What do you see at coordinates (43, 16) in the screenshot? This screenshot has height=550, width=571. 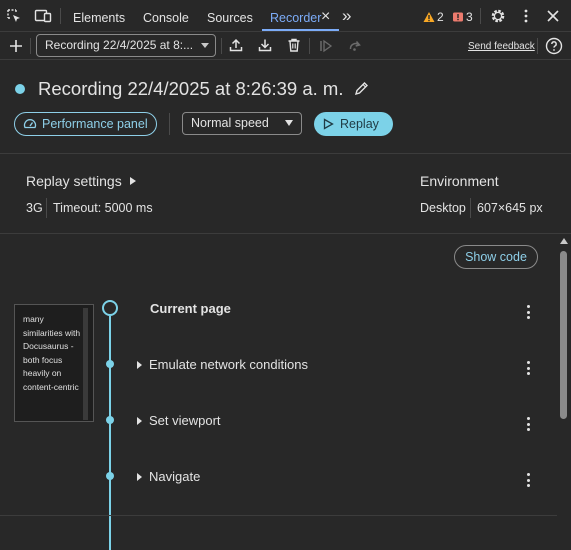 I see `device-toolbar-icon` at bounding box center [43, 16].